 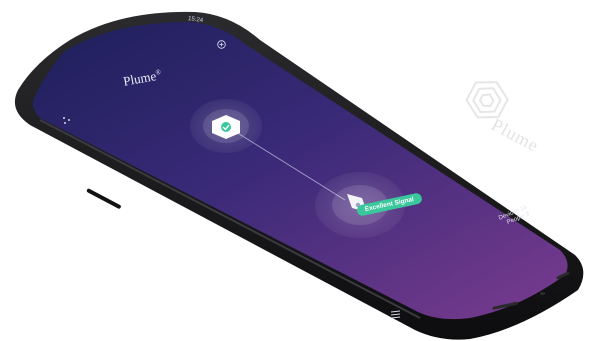 I want to click on nav-menu-button, so click(x=396, y=313).